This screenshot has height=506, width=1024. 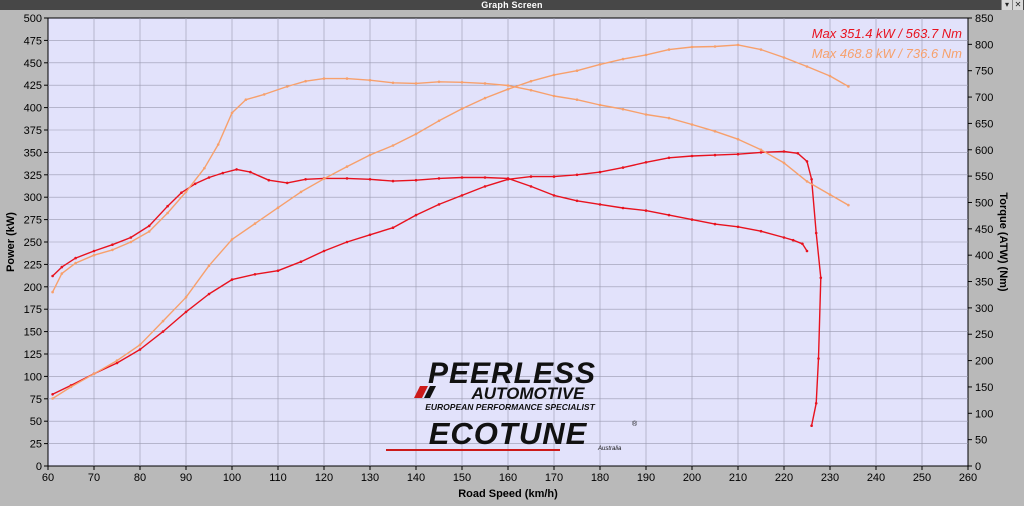 I want to click on y-axis-title: Power (kW), so click(x=11, y=242).